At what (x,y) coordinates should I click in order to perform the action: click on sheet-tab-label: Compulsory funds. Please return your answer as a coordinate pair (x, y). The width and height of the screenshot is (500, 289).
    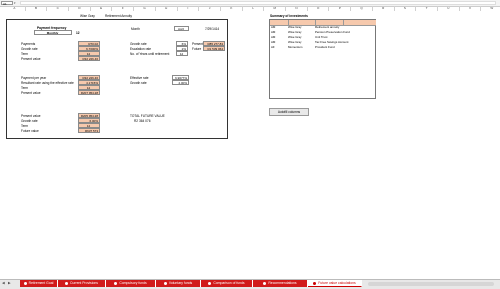
    Looking at the image, I should click on (133, 283).